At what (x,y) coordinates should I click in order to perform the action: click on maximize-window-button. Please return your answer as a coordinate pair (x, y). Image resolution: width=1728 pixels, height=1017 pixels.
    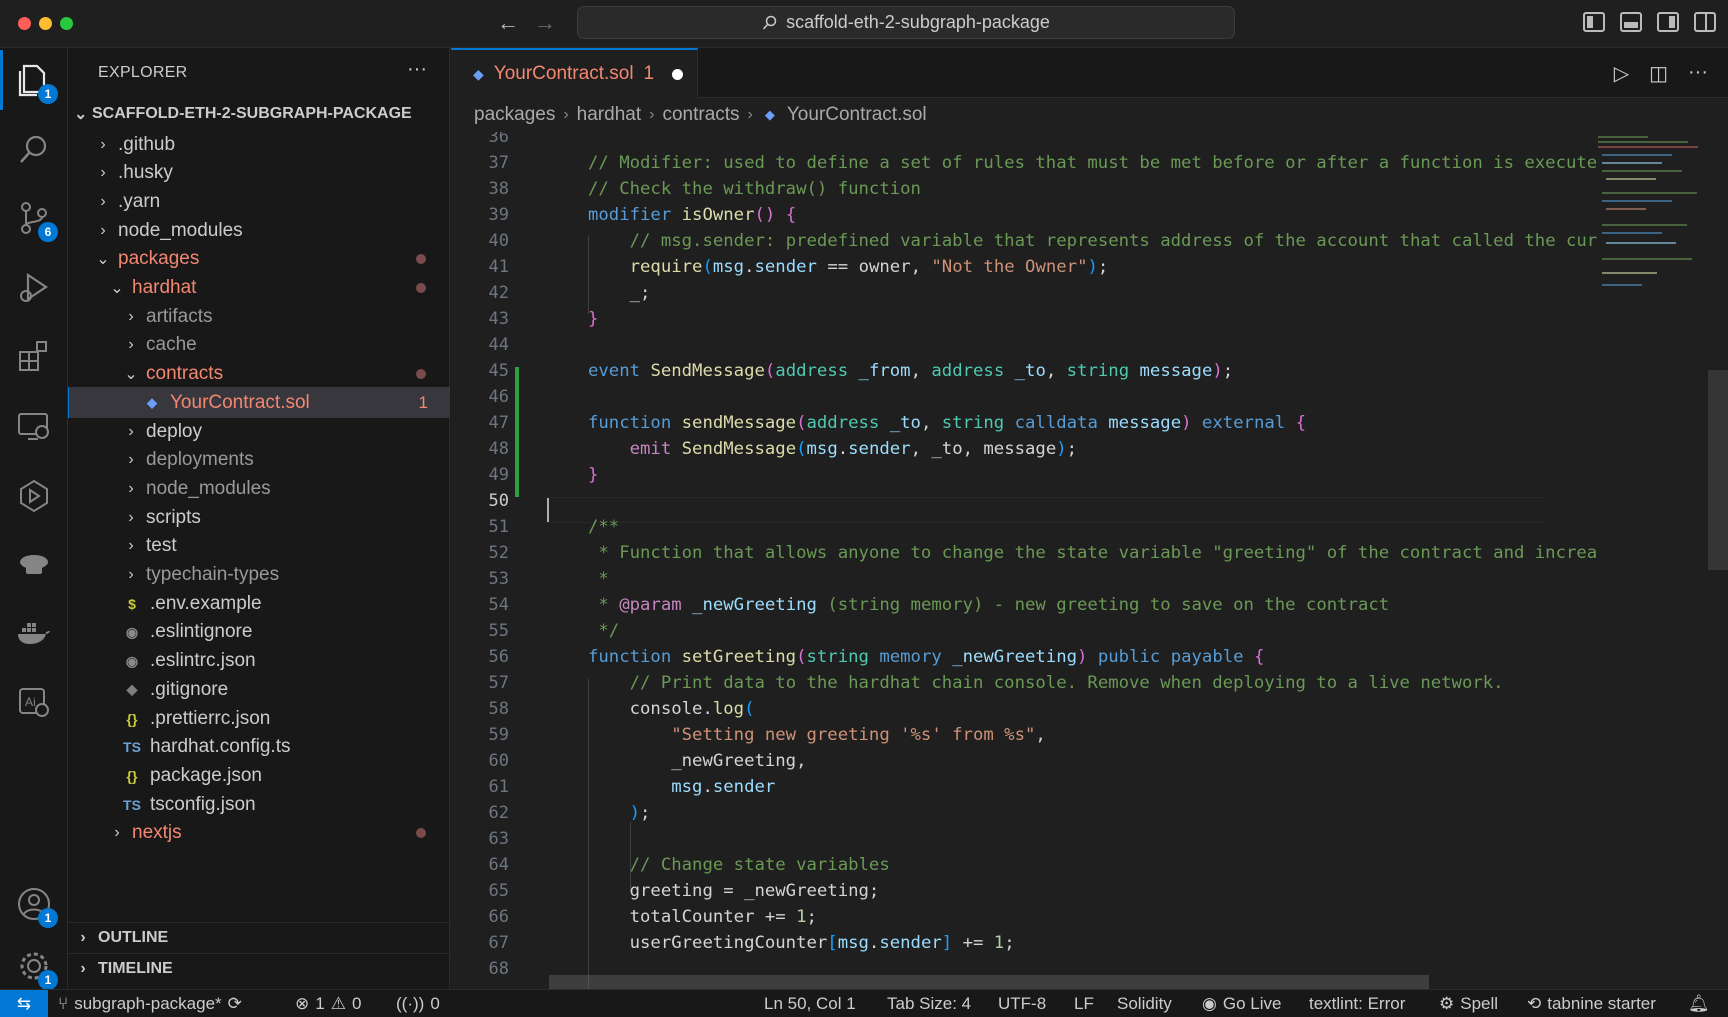
    Looking at the image, I should click on (66, 23).